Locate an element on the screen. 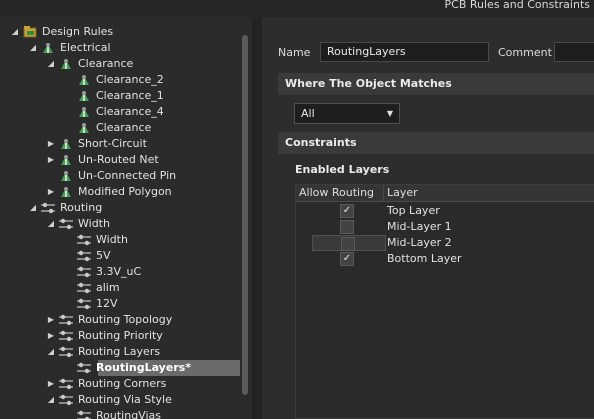 This screenshot has height=419, width=594. tree-item: ◢ Routing is located at coordinates (120, 208).